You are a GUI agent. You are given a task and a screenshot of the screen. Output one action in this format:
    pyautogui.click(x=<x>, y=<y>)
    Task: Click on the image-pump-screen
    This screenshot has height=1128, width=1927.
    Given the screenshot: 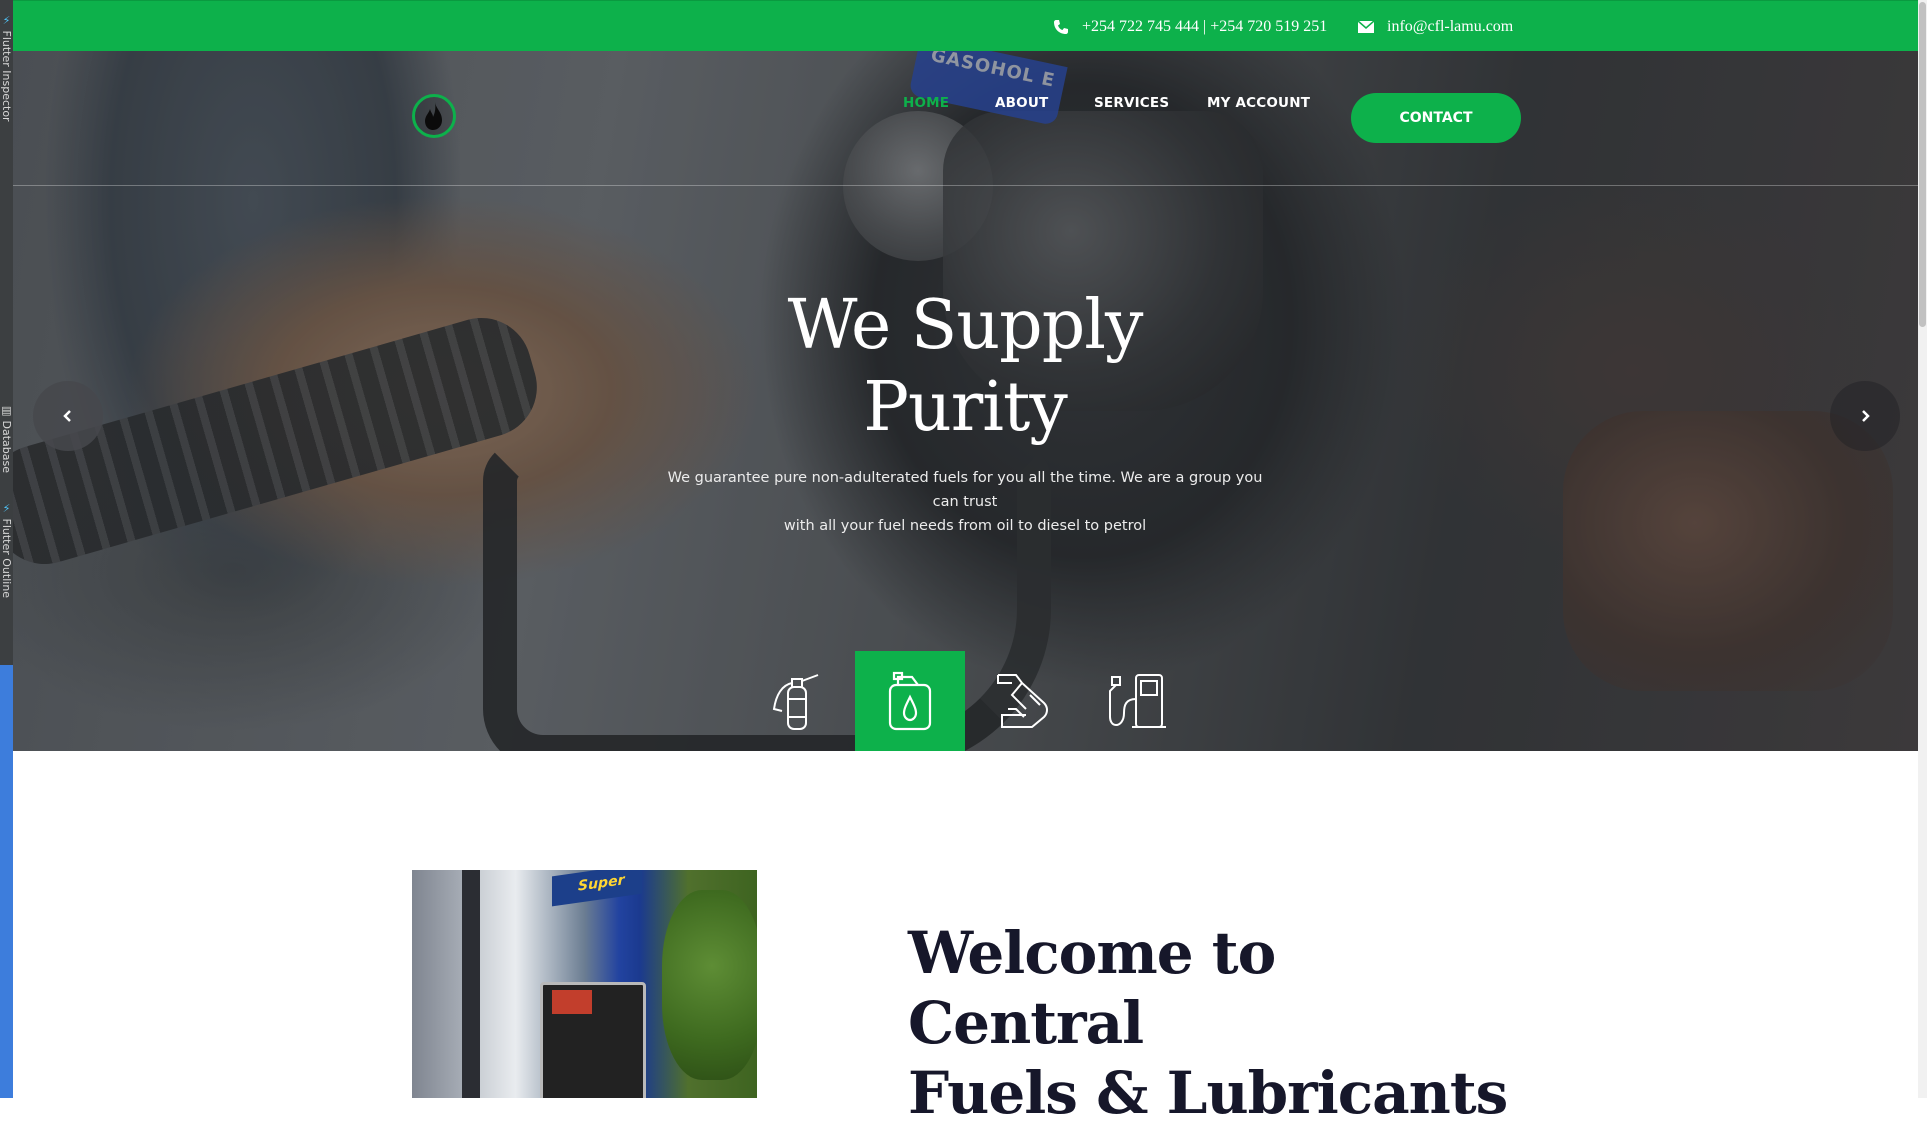 What is the action you would take?
    pyautogui.click(x=572, y=1002)
    